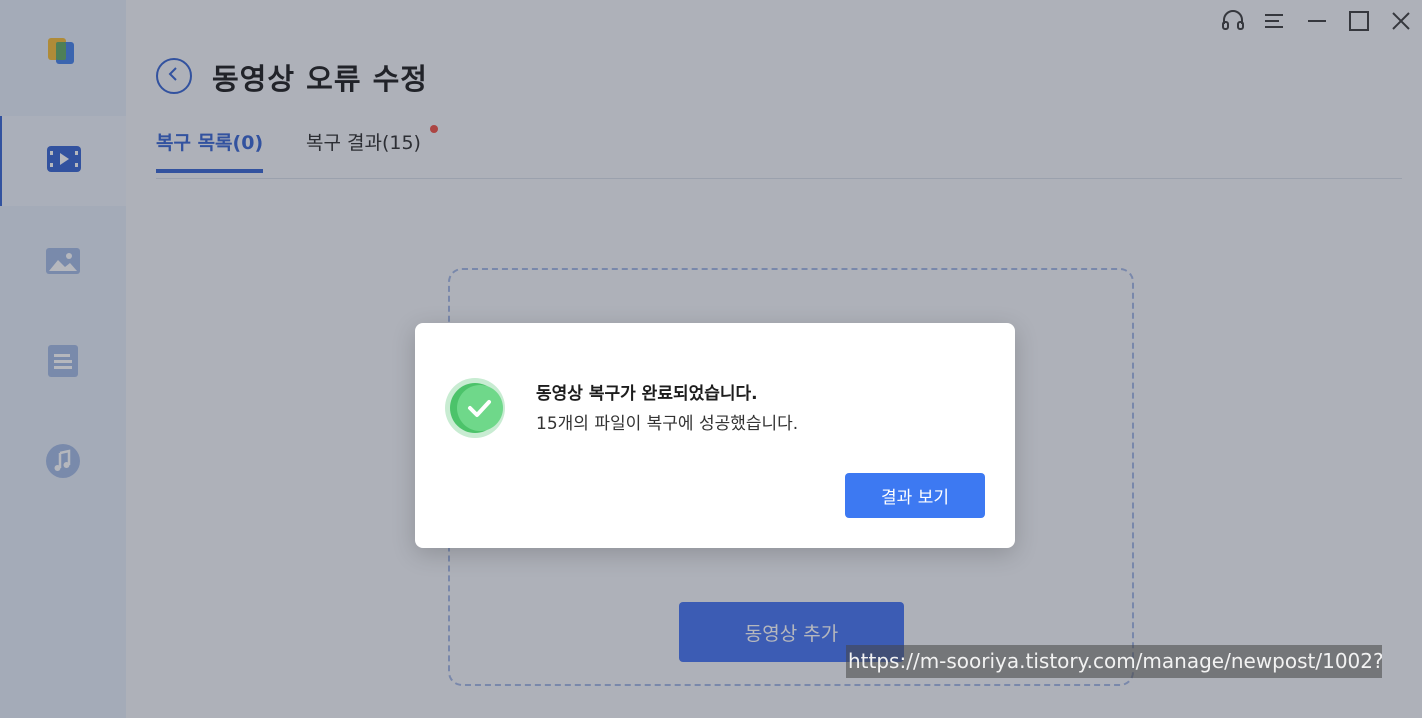  Describe the element at coordinates (667, 424) in the screenshot. I see `dialog-message: 15개의 파일이 복구에 성공했습니다.` at that location.